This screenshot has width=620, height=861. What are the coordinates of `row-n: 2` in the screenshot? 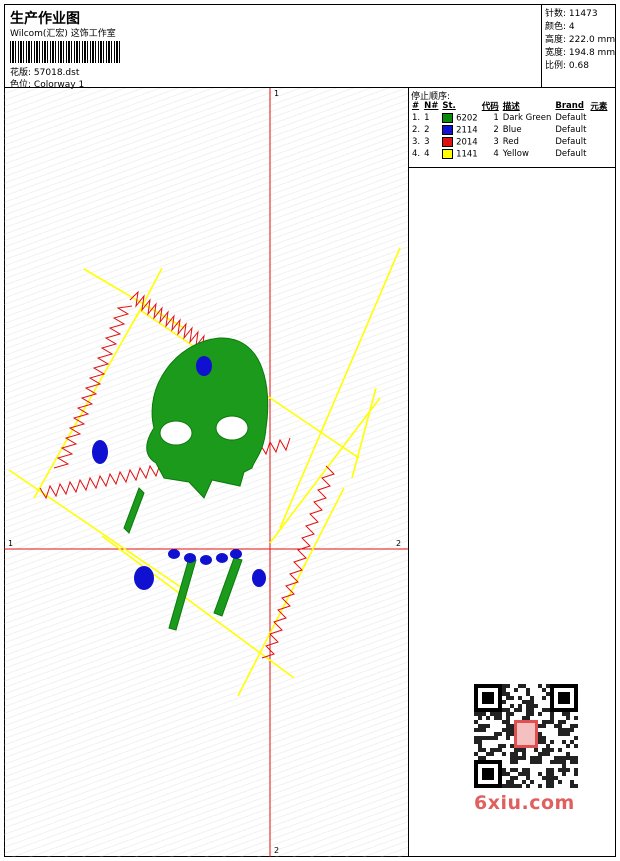 It's located at (427, 130).